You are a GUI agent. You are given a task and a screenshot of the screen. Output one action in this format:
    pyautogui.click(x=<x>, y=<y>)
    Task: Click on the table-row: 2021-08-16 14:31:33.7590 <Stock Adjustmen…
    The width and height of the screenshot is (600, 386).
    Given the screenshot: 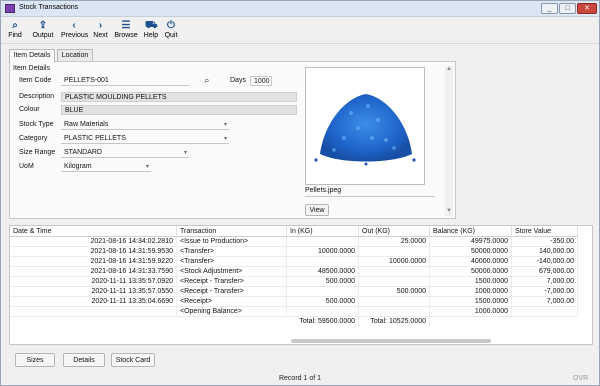 What is the action you would take?
    pyautogui.click(x=294, y=272)
    